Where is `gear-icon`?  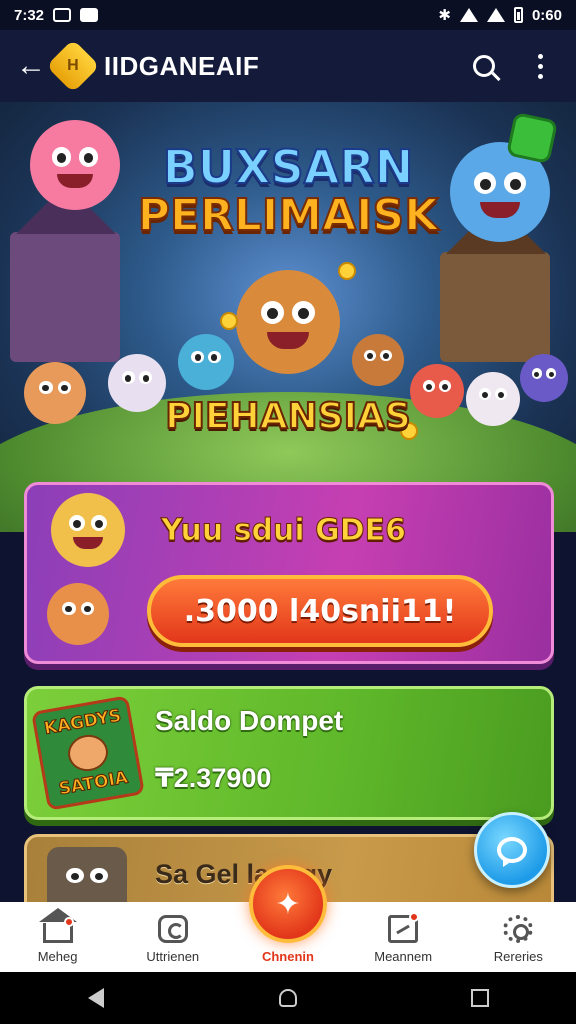
gear-icon is located at coordinates (518, 929).